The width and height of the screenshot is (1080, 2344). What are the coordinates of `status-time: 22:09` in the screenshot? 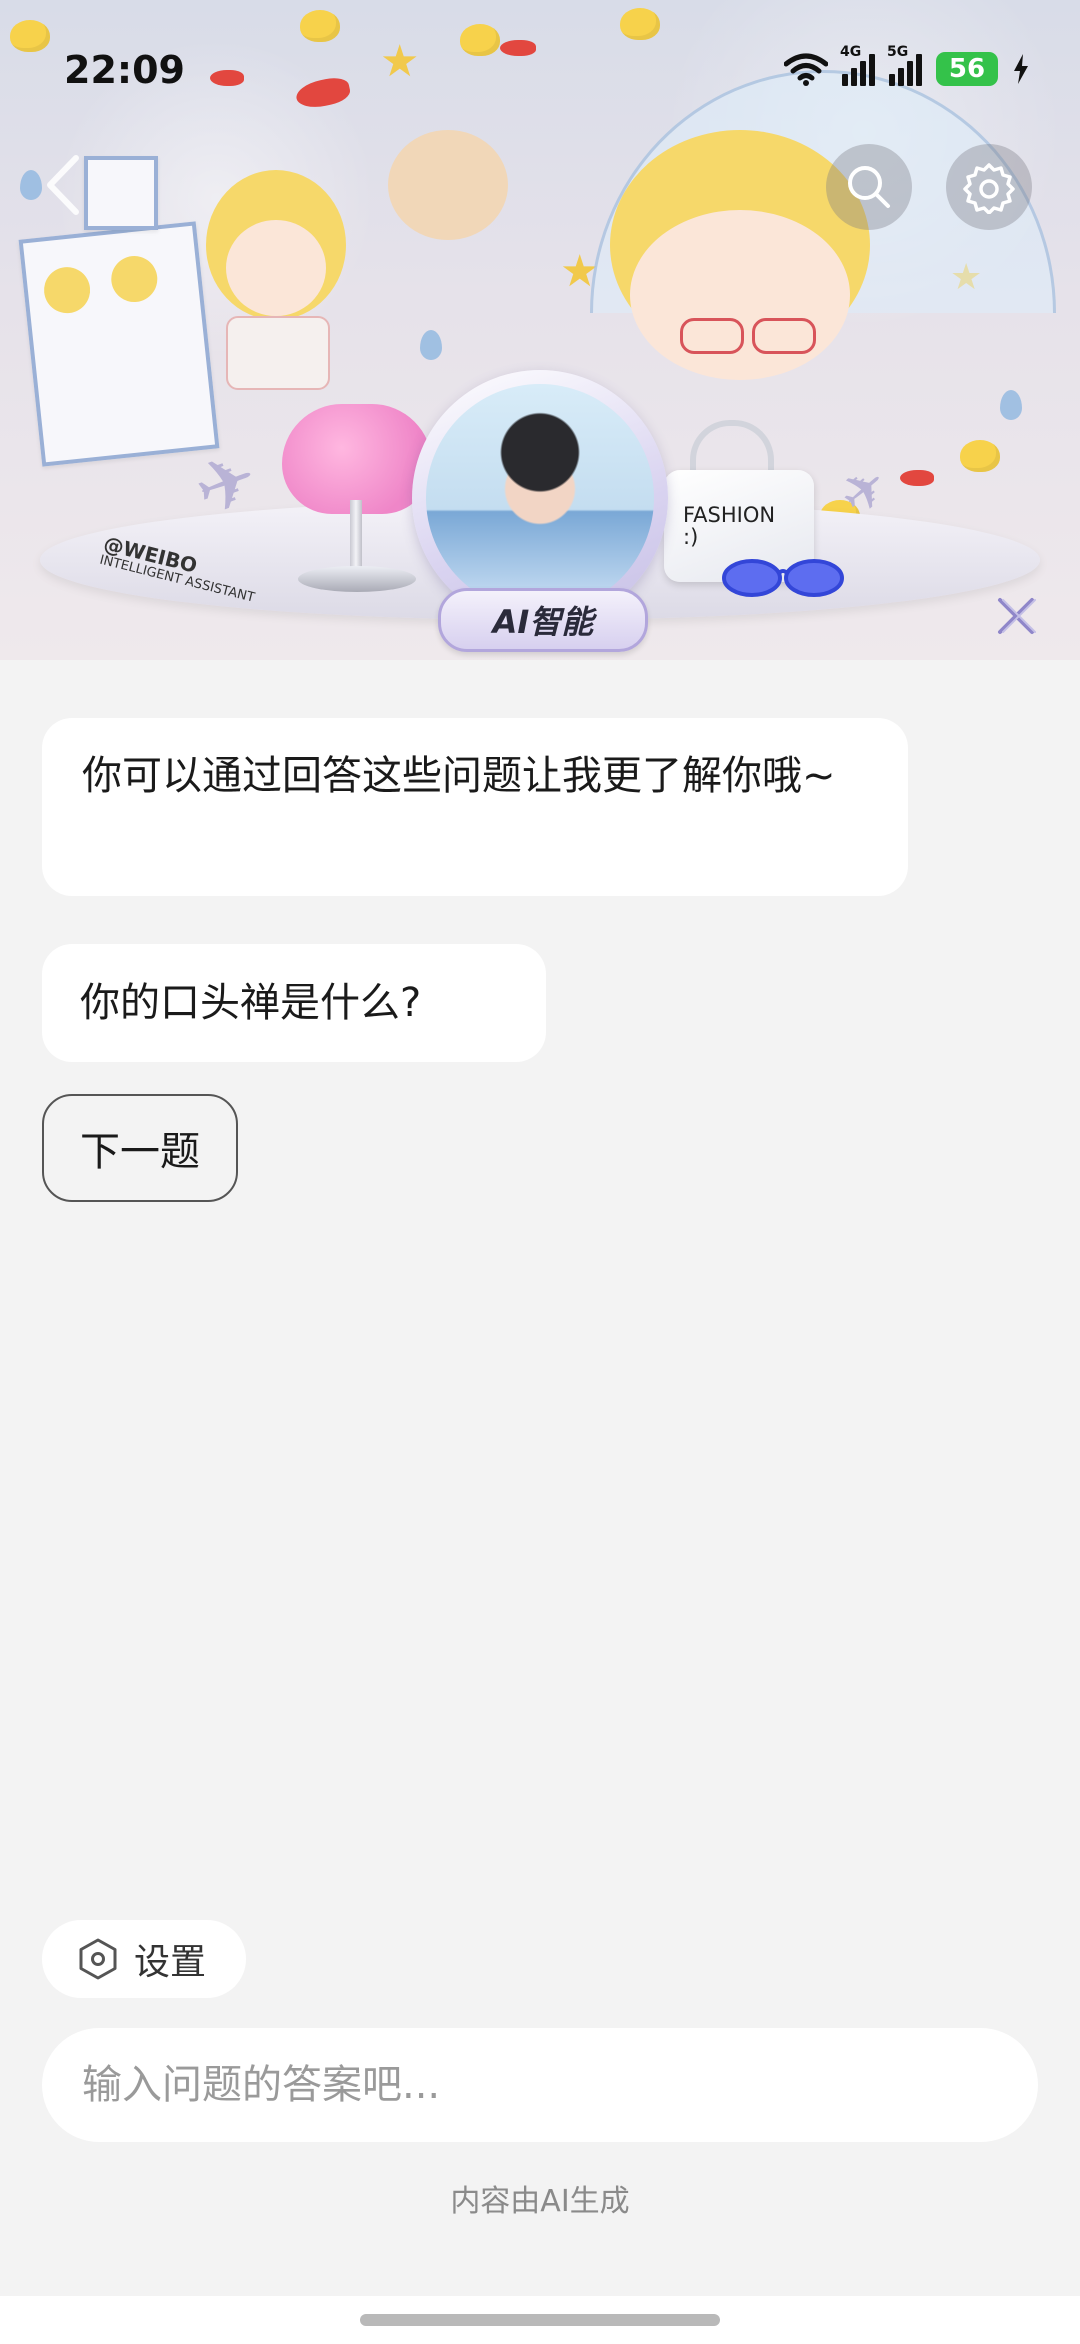 It's located at (124, 70).